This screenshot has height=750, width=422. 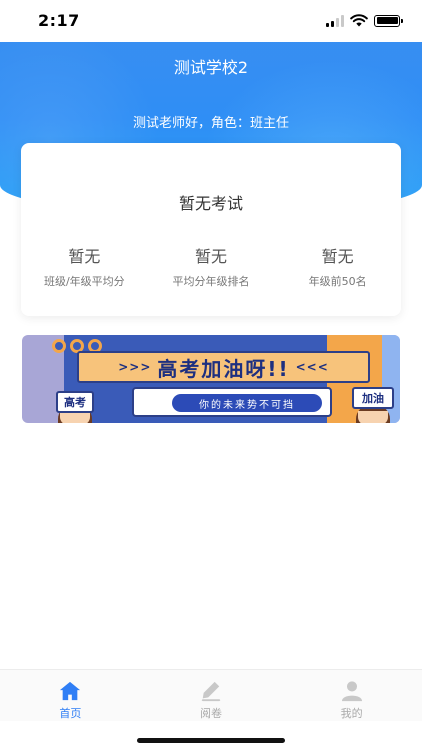 I want to click on banner-right-arrows: <<<, so click(x=312, y=367).